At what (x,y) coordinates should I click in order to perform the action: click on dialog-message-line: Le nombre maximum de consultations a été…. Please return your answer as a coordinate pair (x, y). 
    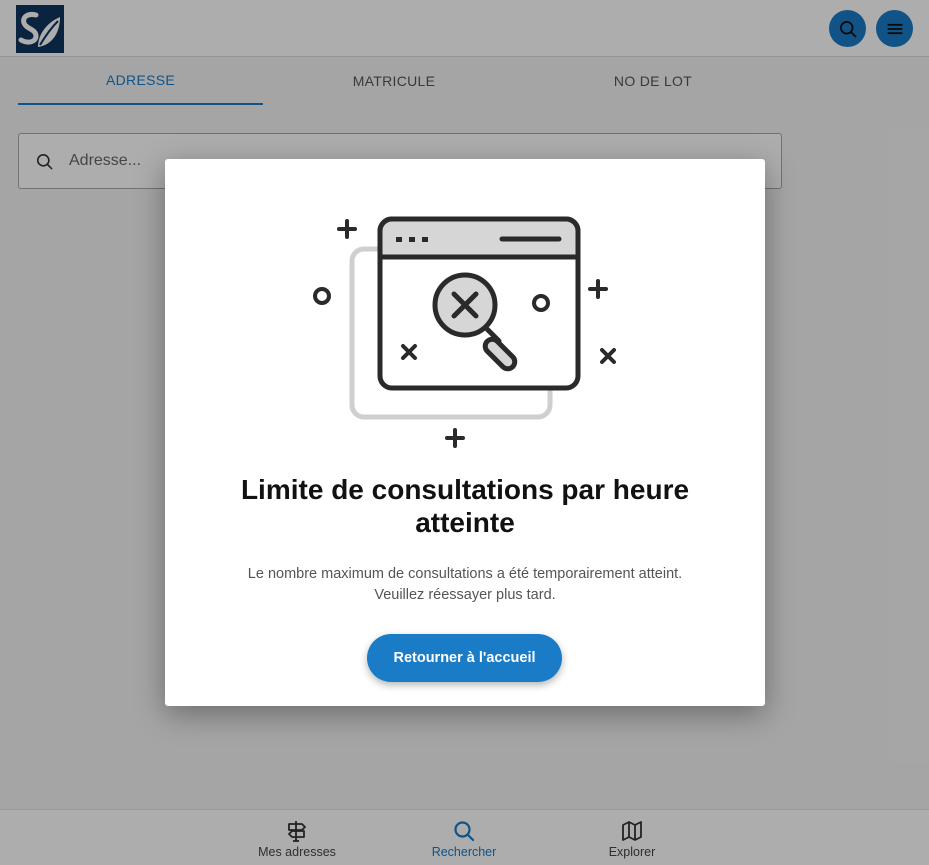
    Looking at the image, I should click on (465, 574).